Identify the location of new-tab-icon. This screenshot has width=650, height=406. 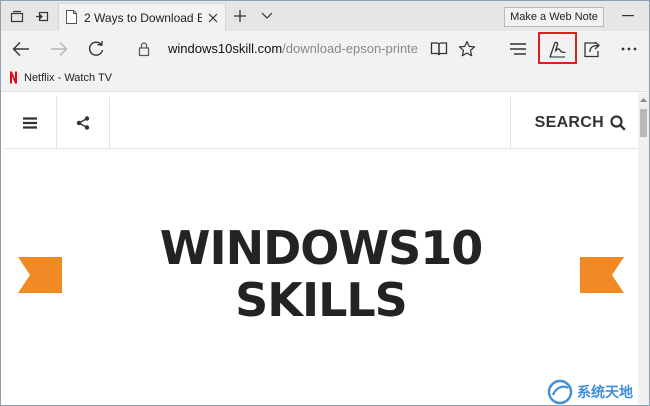
(240, 16).